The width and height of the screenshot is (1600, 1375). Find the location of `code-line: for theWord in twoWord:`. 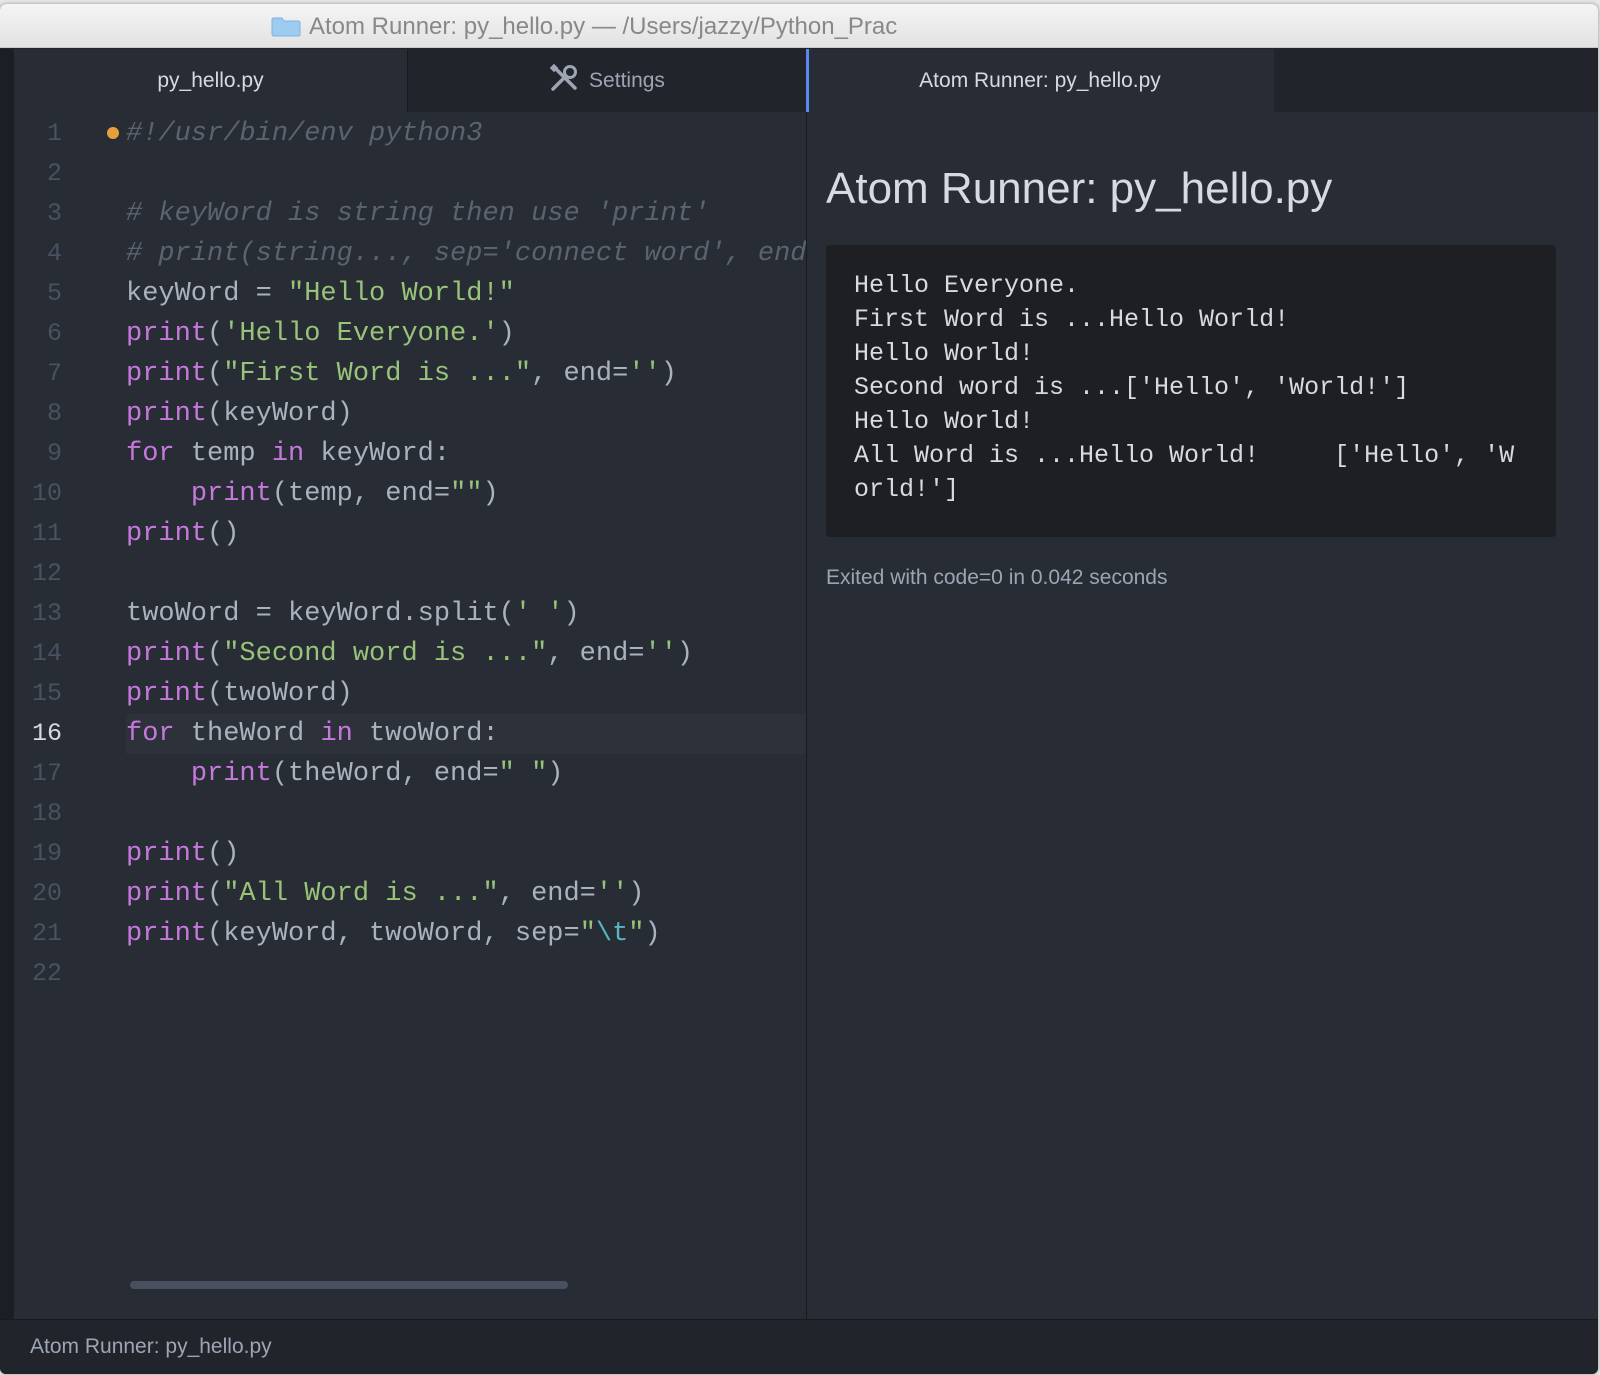

code-line: for theWord in twoWord: is located at coordinates (466, 734).